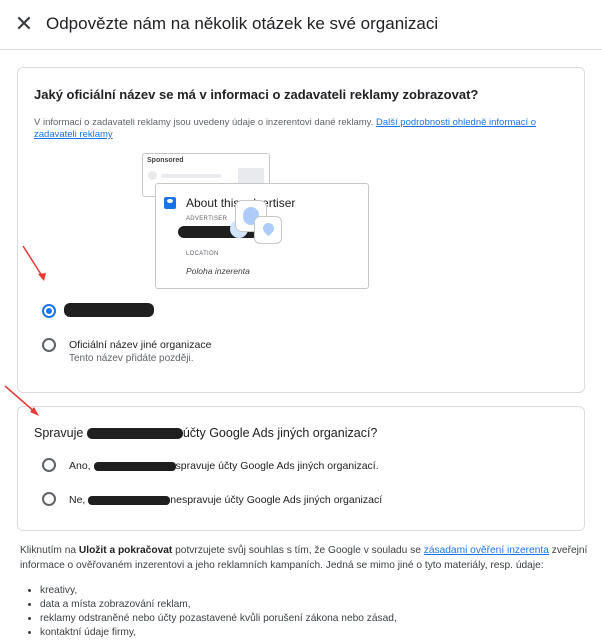  Describe the element at coordinates (49, 465) in the screenshot. I see `radio-yes` at that location.